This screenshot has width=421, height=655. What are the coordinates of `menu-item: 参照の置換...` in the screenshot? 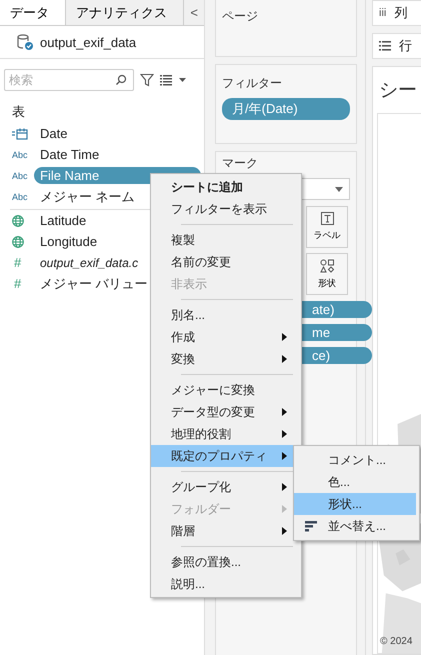 It's located at (226, 562).